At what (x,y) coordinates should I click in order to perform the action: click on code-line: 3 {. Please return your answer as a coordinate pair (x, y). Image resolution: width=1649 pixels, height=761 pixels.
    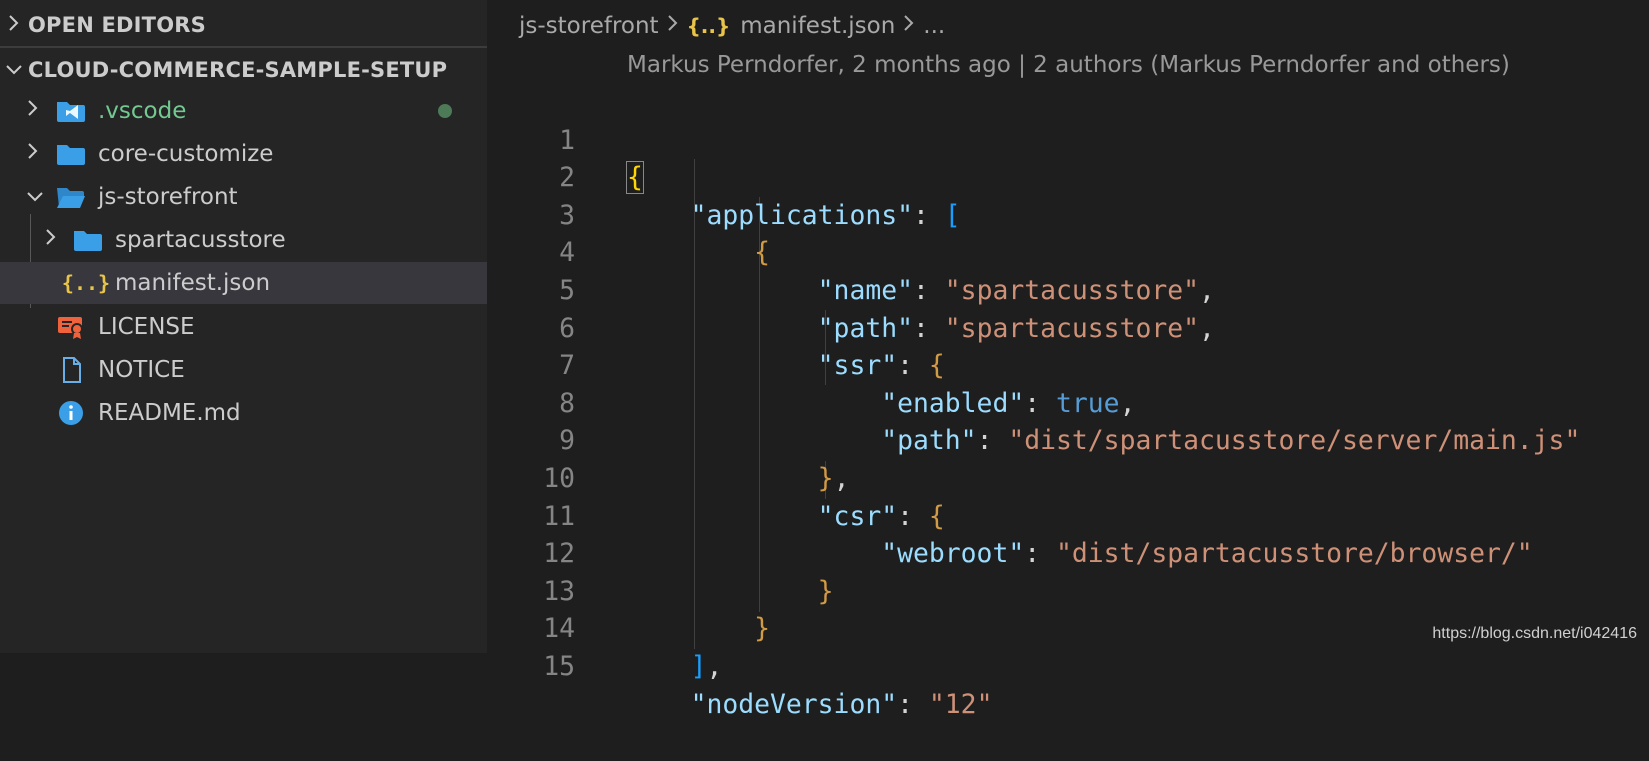
    Looking at the image, I should click on (1068, 214).